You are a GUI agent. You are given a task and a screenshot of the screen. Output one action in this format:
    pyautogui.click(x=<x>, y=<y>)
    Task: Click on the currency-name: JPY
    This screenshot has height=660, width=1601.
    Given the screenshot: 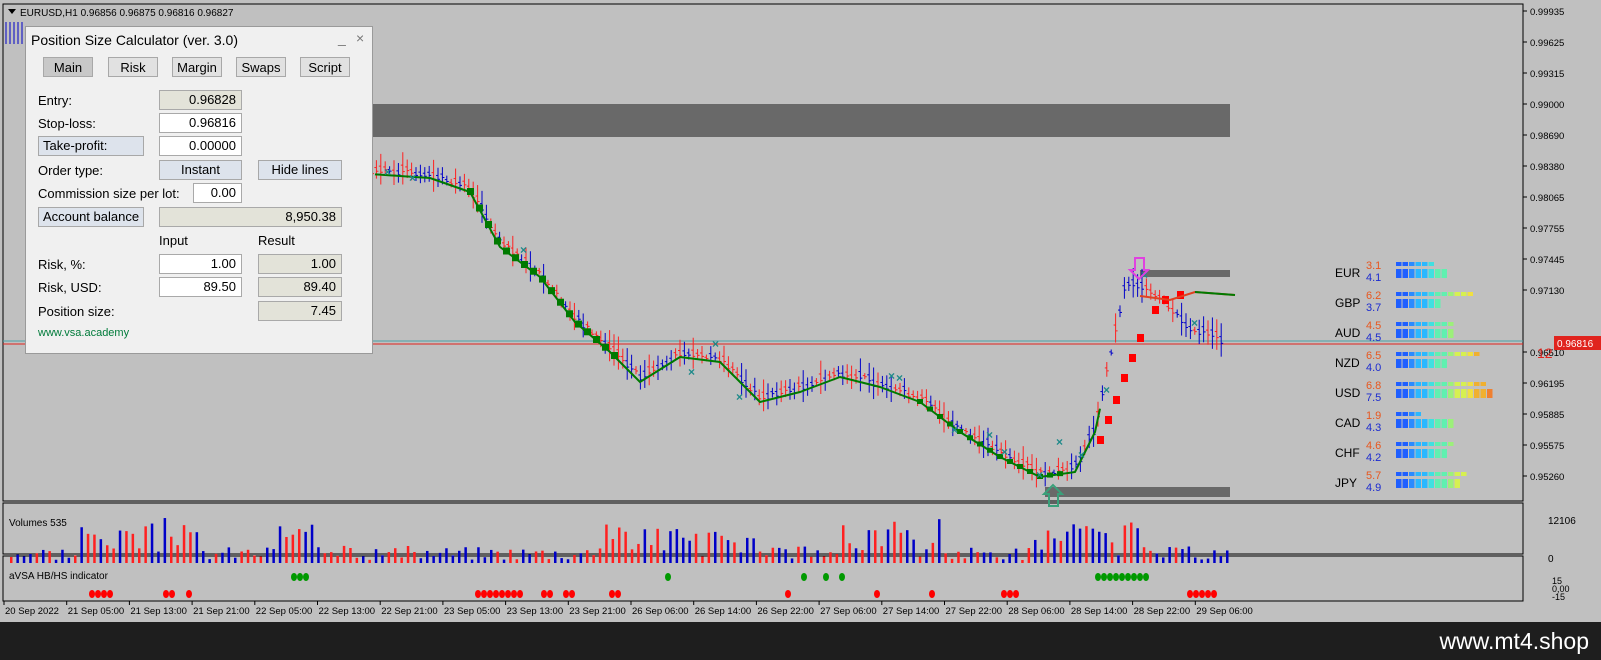 What is the action you would take?
    pyautogui.click(x=1346, y=483)
    